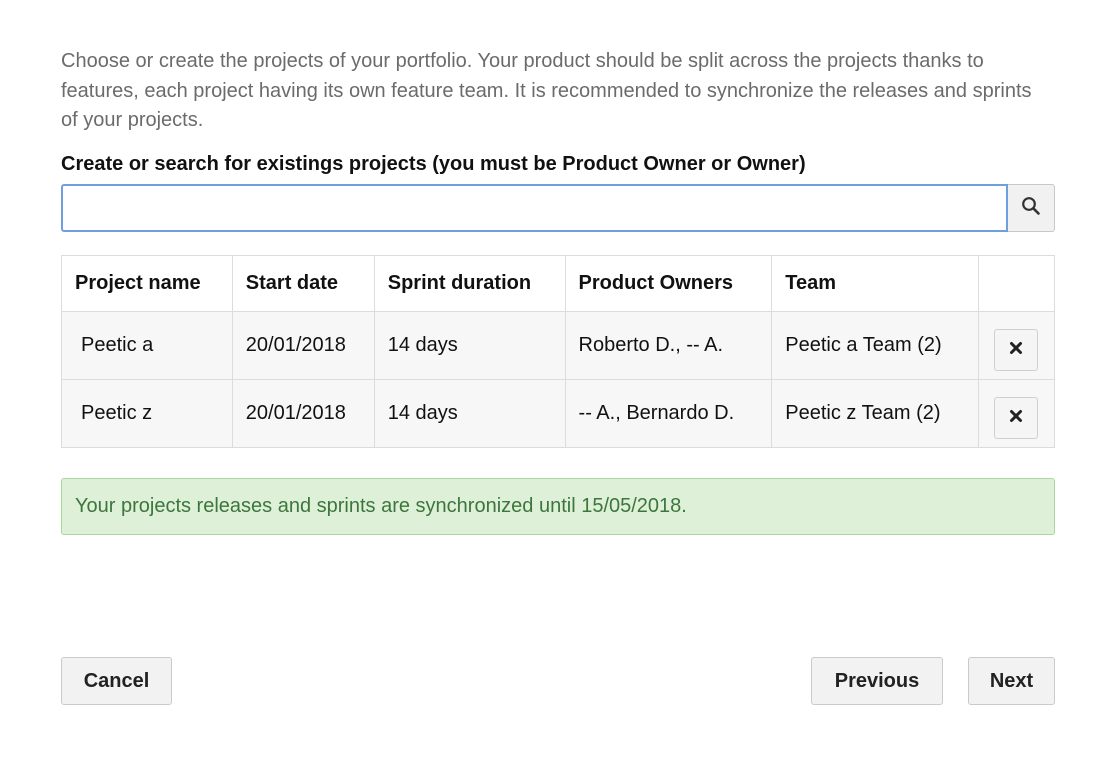 Image resolution: width=1110 pixels, height=760 pixels. Describe the element at coordinates (668, 283) in the screenshot. I see `column-header-product-owners: Product Owners` at that location.